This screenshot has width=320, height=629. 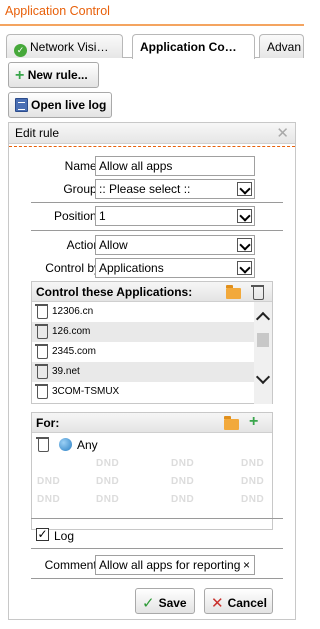 I want to click on applications-header-label: Control these Applications:, so click(x=114, y=292).